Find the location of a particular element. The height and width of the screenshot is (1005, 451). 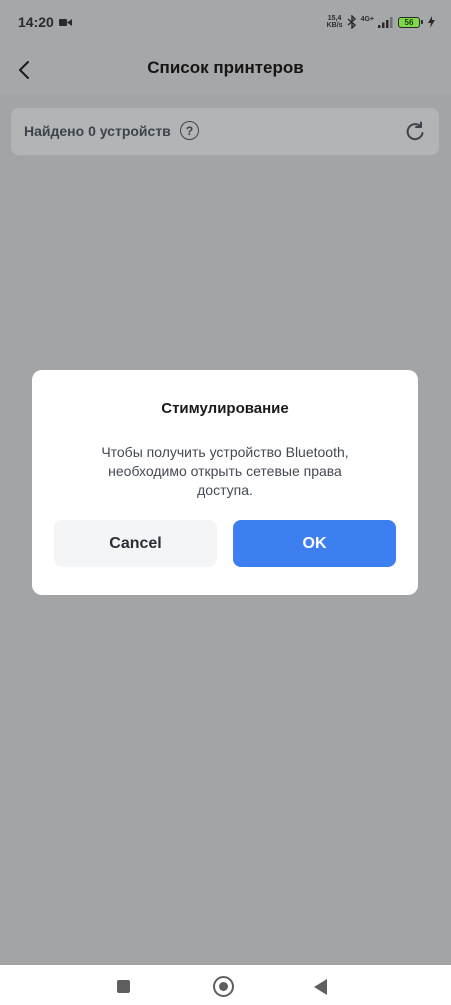

back-triangle-icon is located at coordinates (320, 987).